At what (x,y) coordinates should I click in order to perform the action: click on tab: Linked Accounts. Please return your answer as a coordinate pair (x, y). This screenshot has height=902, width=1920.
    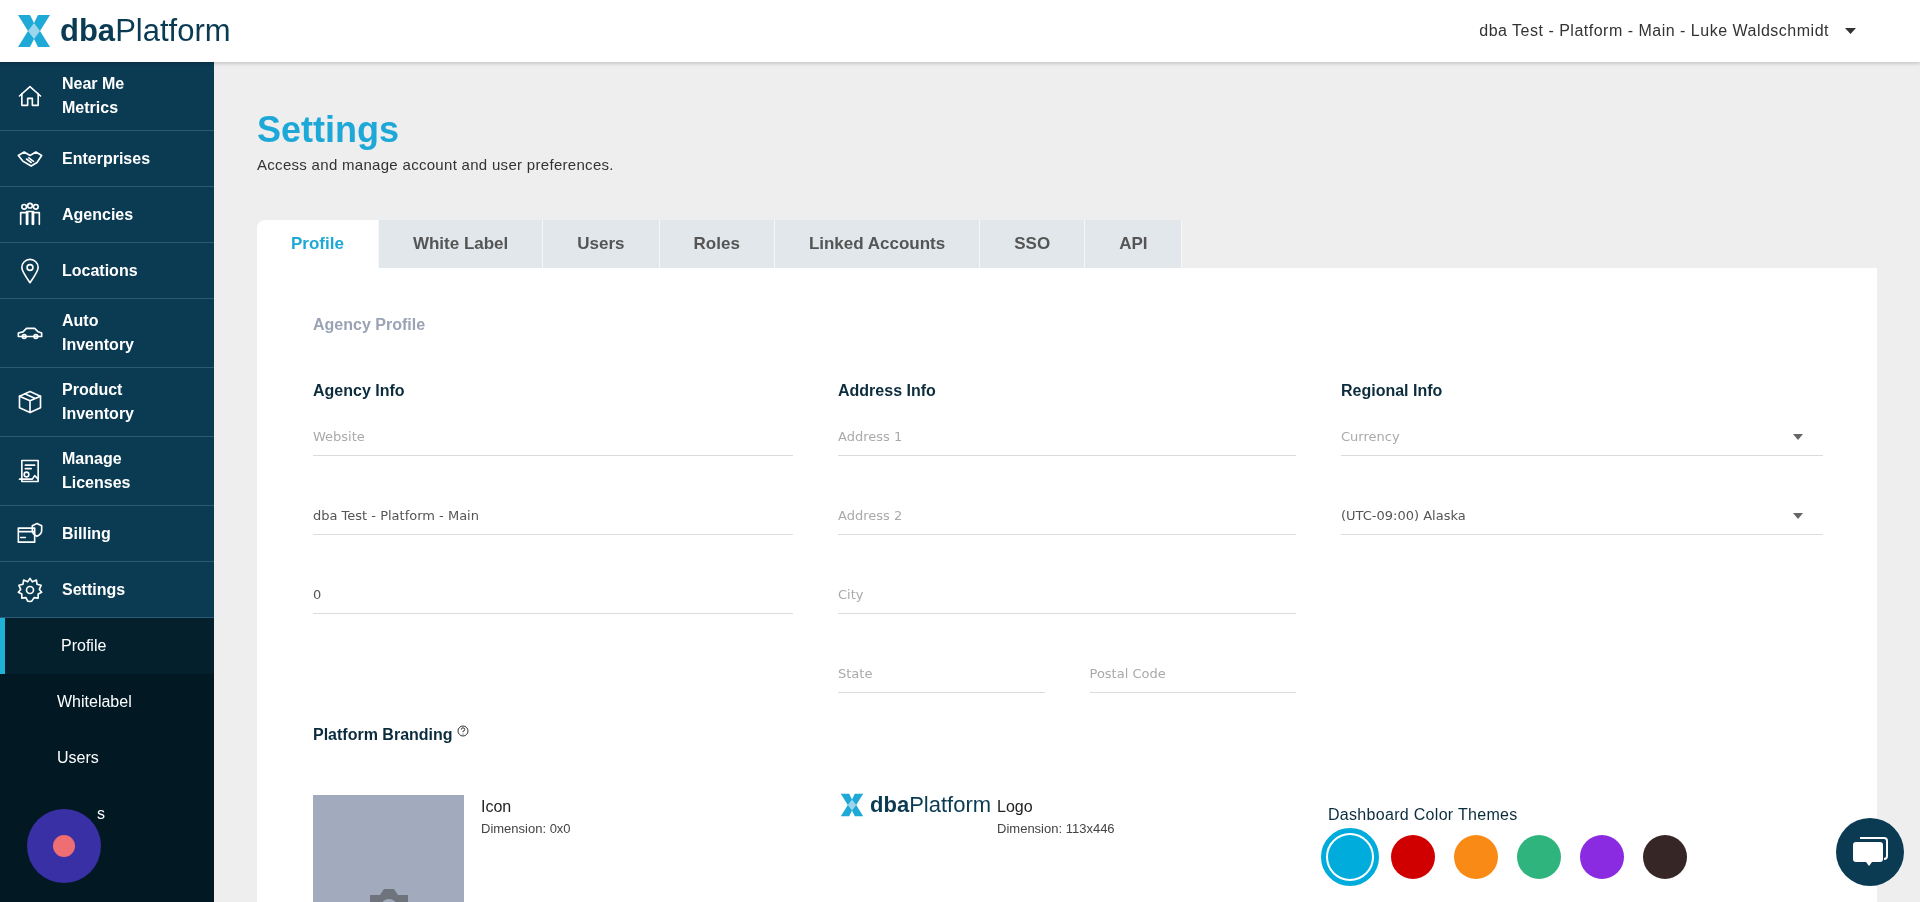
    Looking at the image, I should click on (877, 243).